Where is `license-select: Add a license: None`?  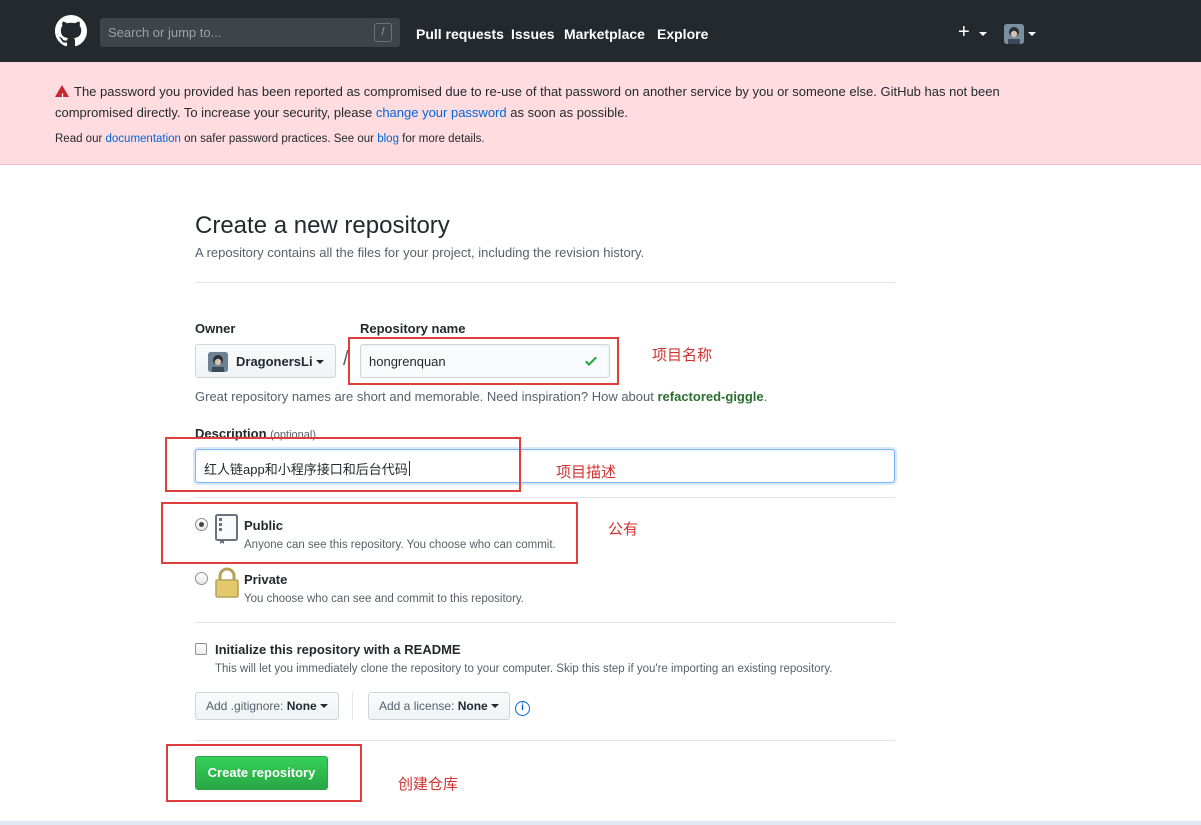 license-select: Add a license: None is located at coordinates (439, 706).